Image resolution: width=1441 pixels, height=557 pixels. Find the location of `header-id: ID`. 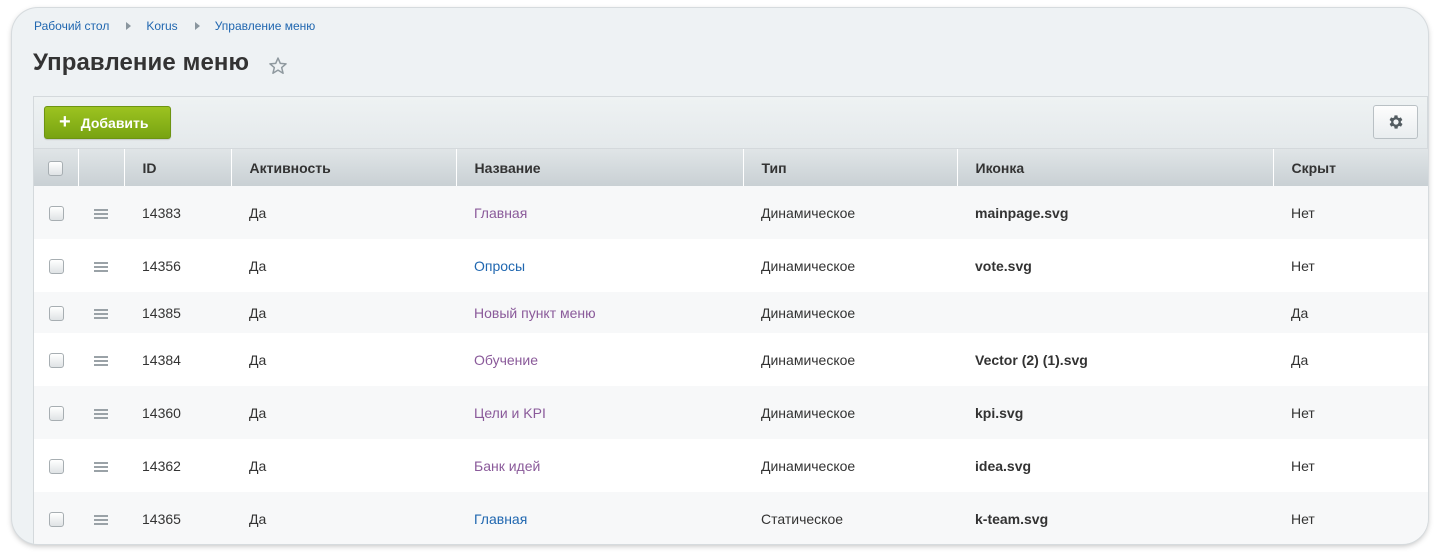

header-id: ID is located at coordinates (178, 167).